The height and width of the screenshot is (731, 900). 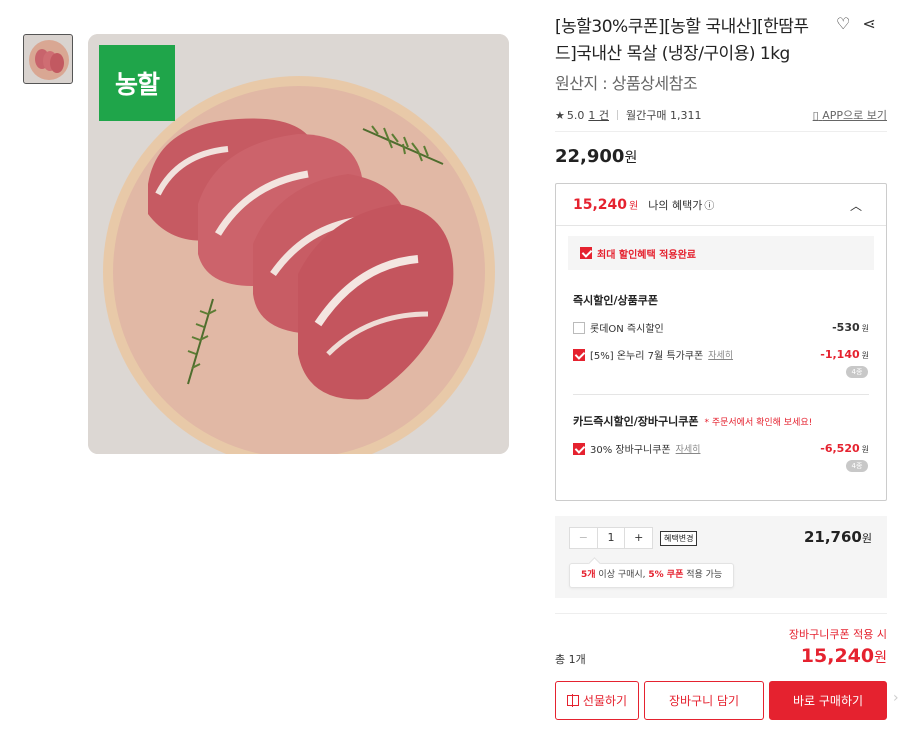 I want to click on cart-coupon-amount: -6,520 원, so click(x=844, y=448).